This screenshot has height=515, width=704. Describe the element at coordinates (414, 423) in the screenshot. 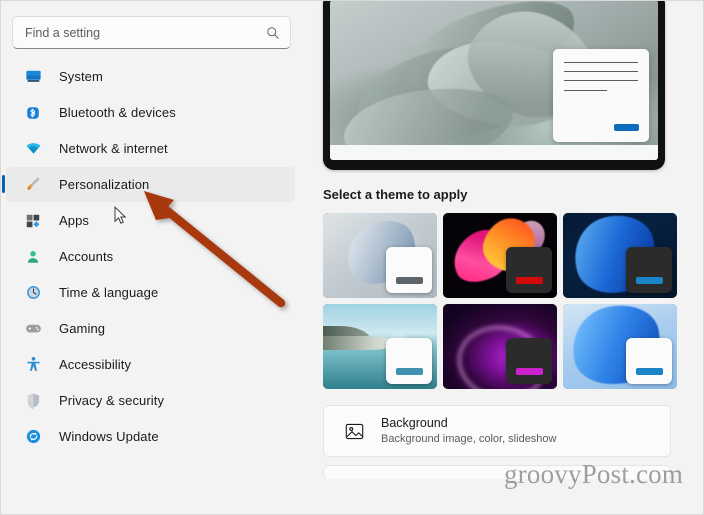

I see `setting-title: Background` at that location.